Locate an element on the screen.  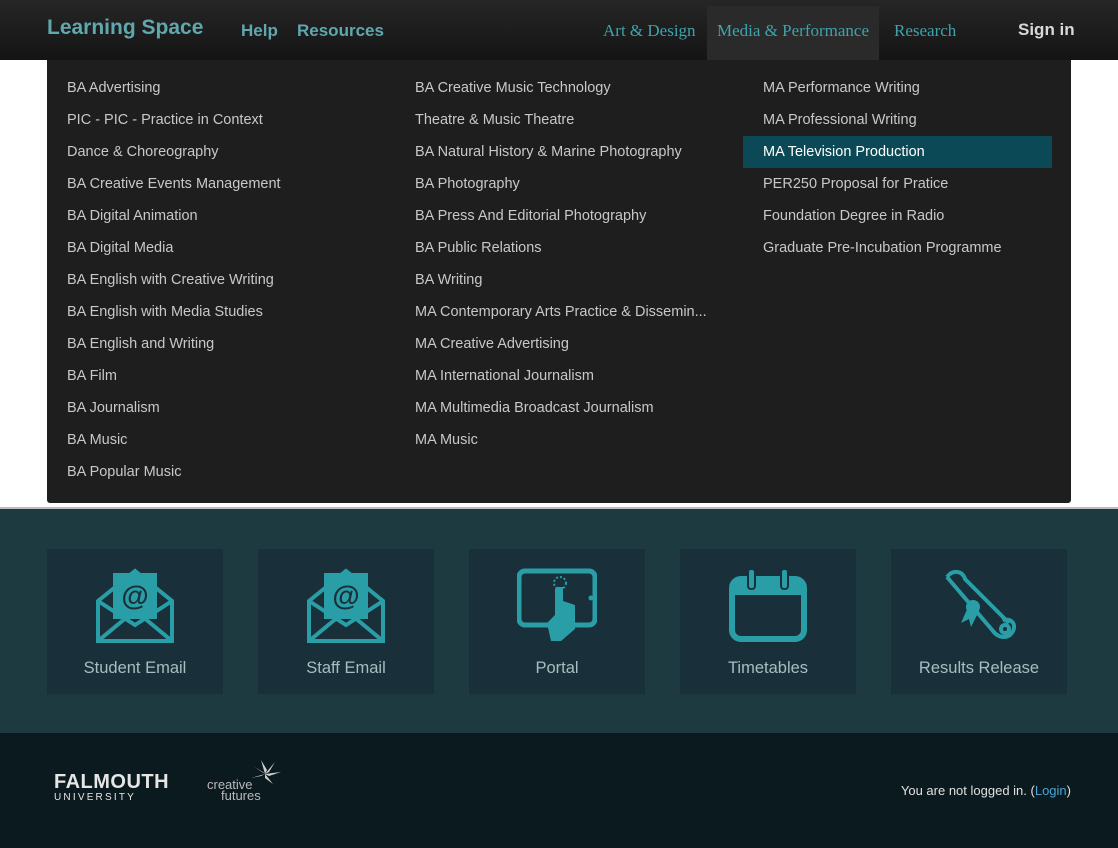
quicklink-label: Portal is located at coordinates (557, 668).